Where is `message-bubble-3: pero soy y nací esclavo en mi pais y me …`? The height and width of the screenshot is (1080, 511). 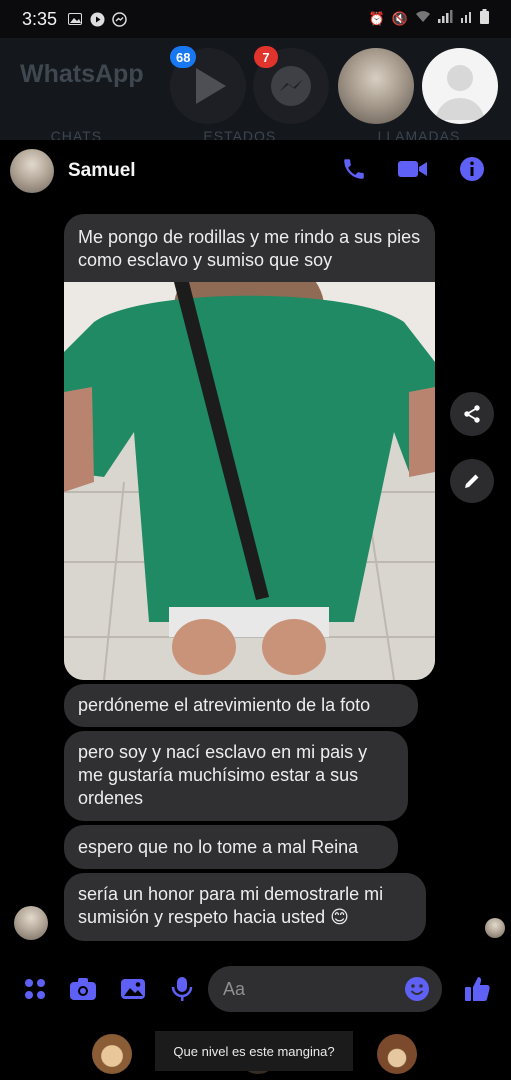
message-bubble-3: pero soy y nací esclavo en mi pais y me … is located at coordinates (236, 776).